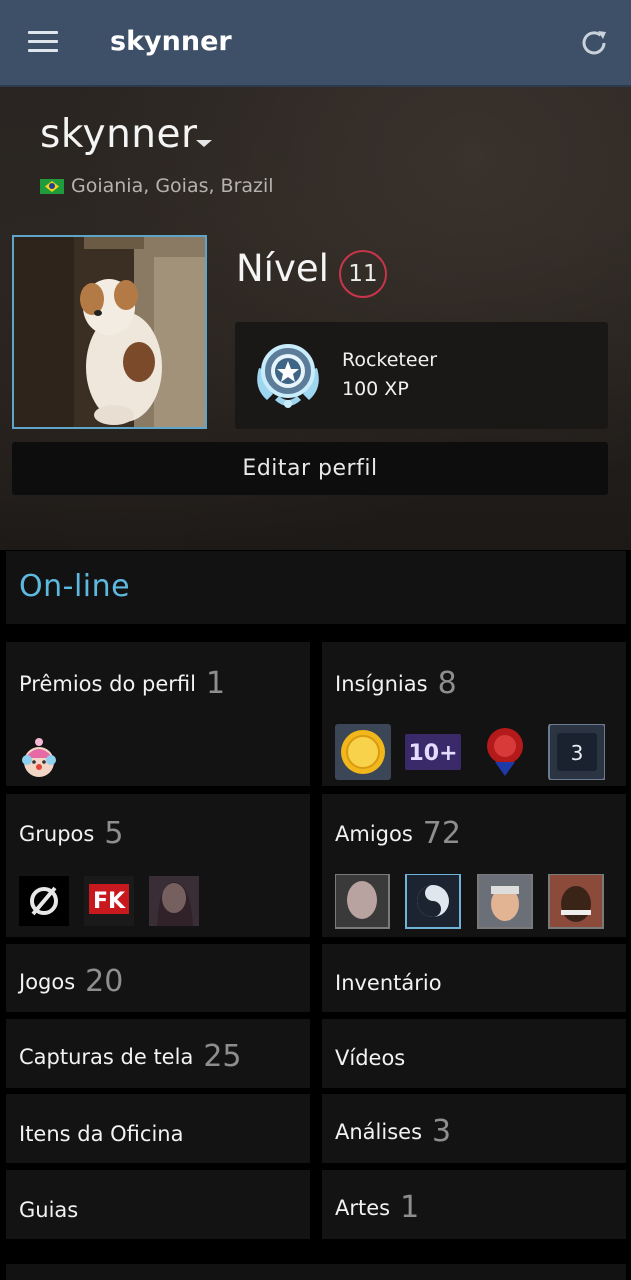 This screenshot has width=631, height=1280. What do you see at coordinates (39, 757) in the screenshot?
I see `clown-award-icon` at bounding box center [39, 757].